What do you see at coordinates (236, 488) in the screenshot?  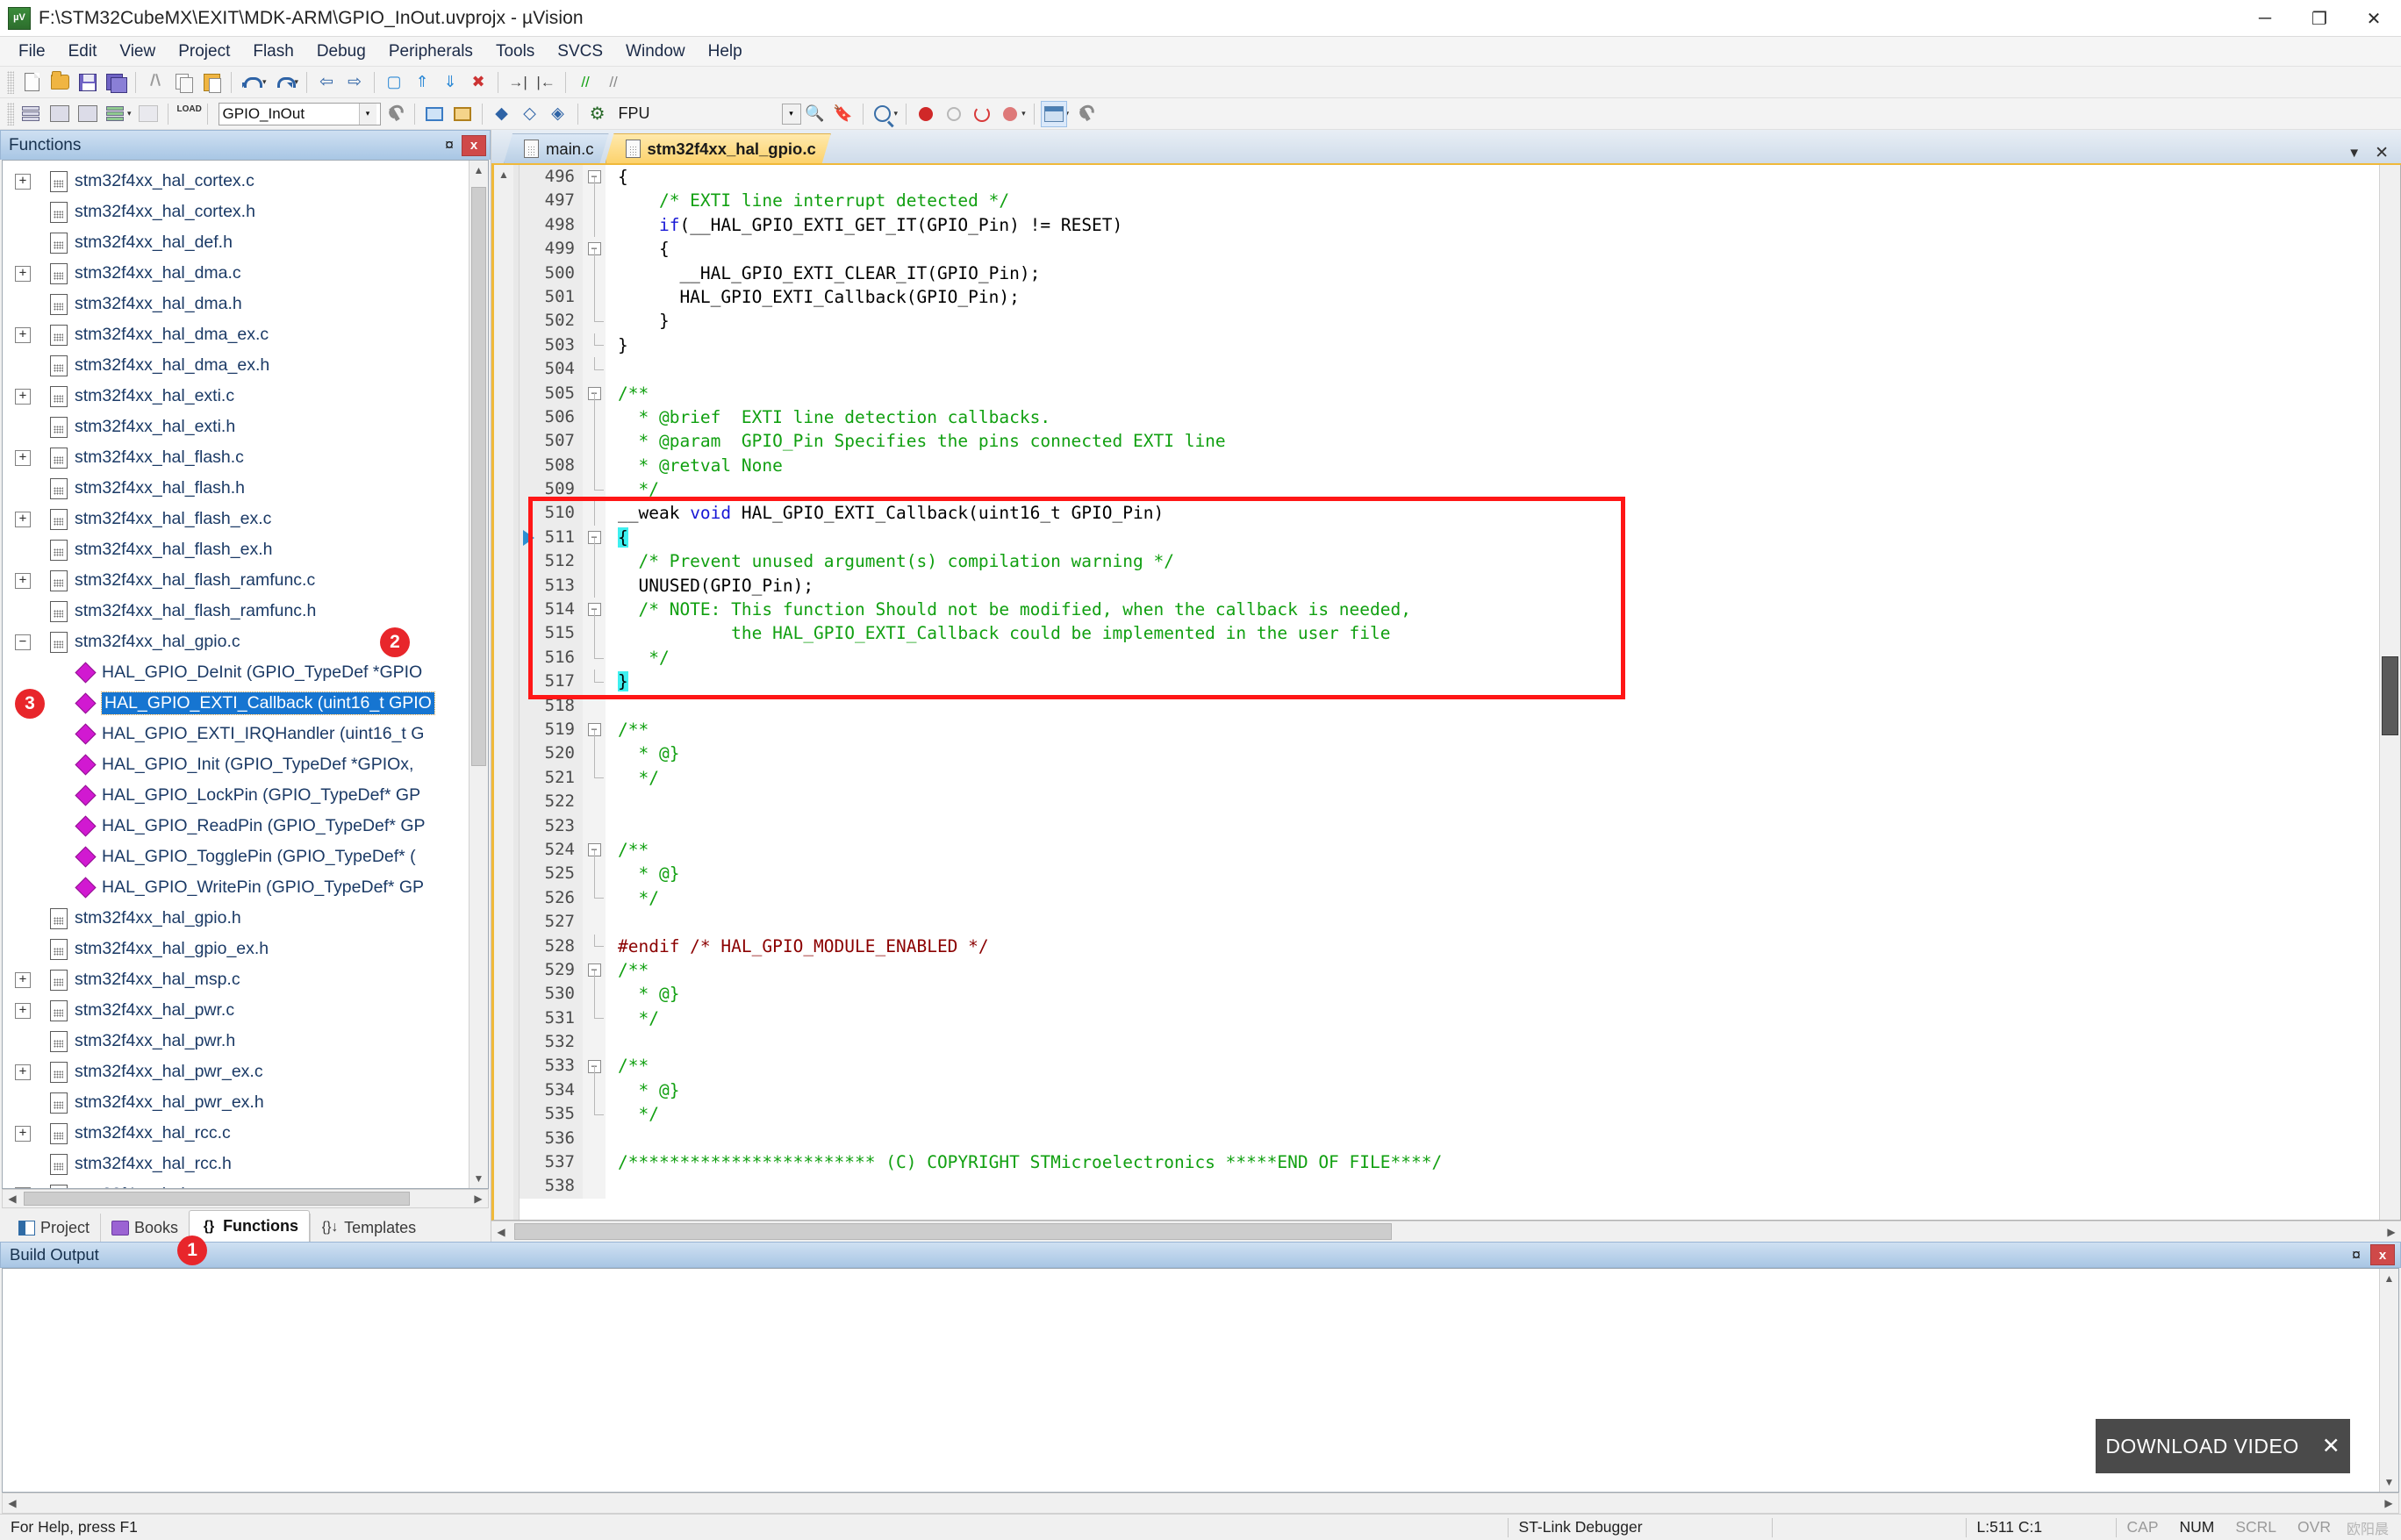 I see `tree-item-file: stm32f4xx_hal_flash.h` at bounding box center [236, 488].